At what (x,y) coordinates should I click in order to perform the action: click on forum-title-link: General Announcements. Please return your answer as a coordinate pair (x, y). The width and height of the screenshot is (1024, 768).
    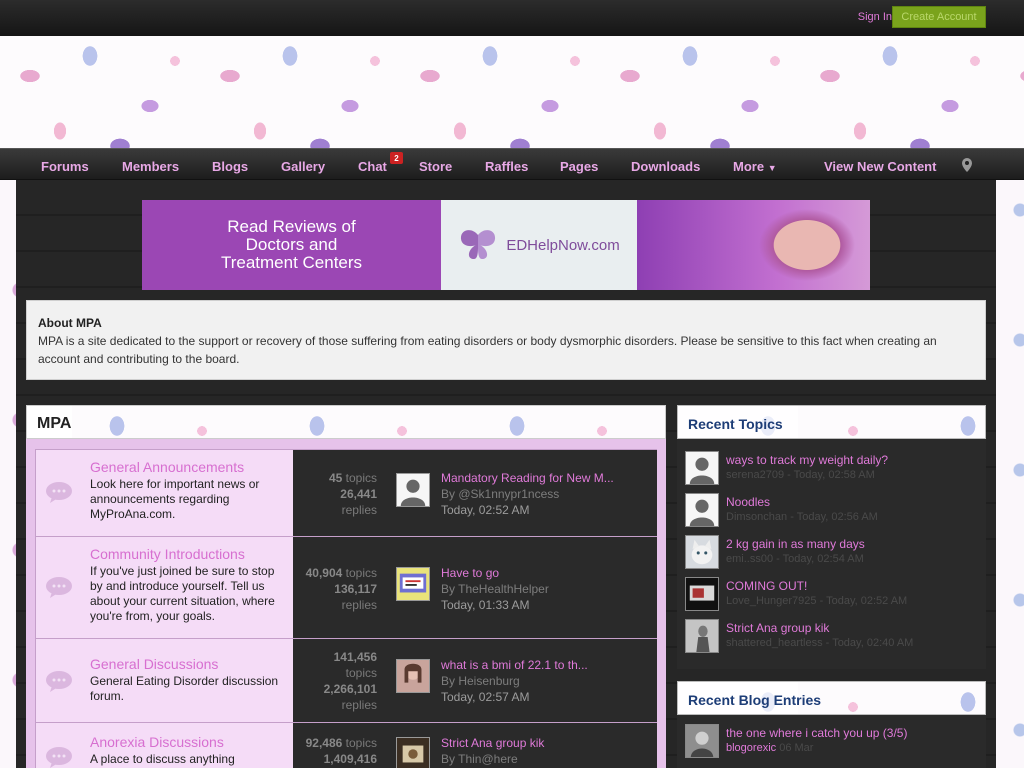
    Looking at the image, I should click on (187, 467).